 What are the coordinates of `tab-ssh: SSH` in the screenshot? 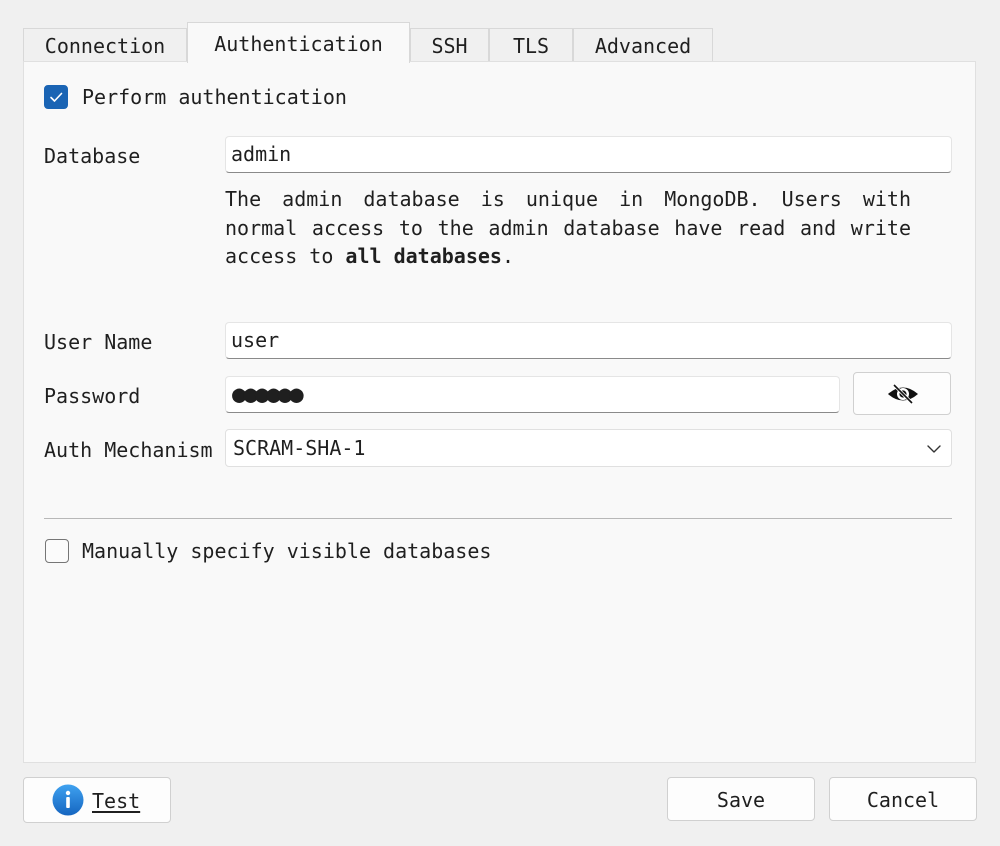 It's located at (449, 45).